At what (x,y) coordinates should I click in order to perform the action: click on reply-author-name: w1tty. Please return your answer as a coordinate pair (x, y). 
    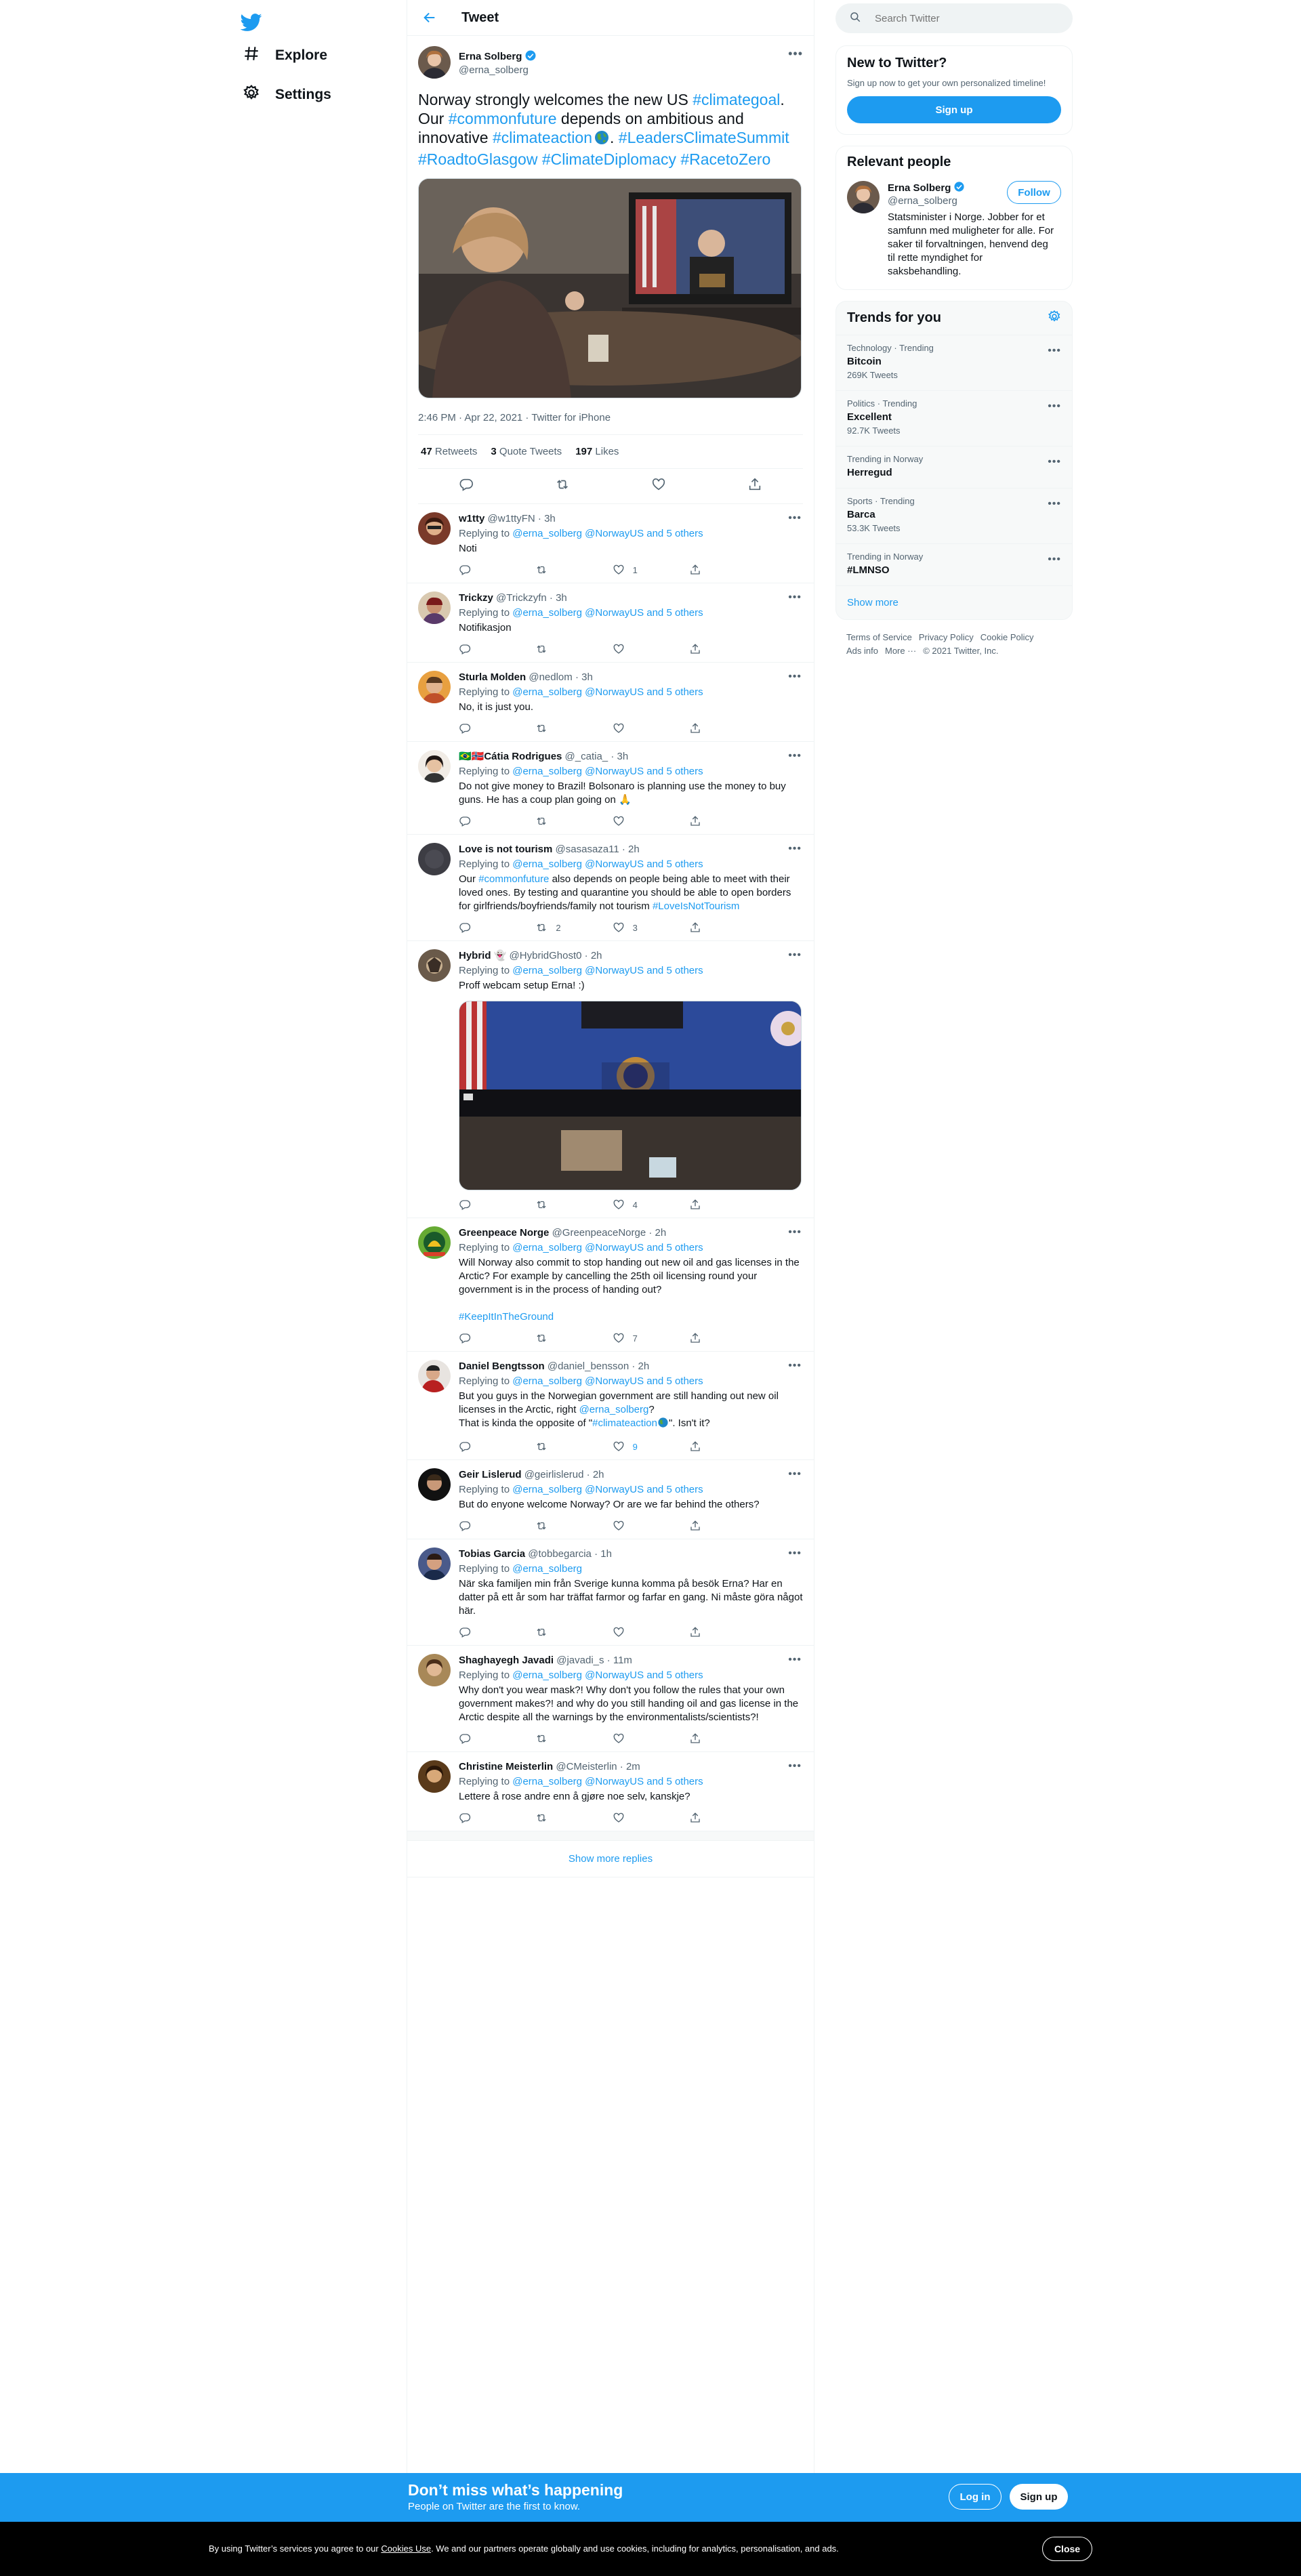
    Looking at the image, I should click on (471, 518).